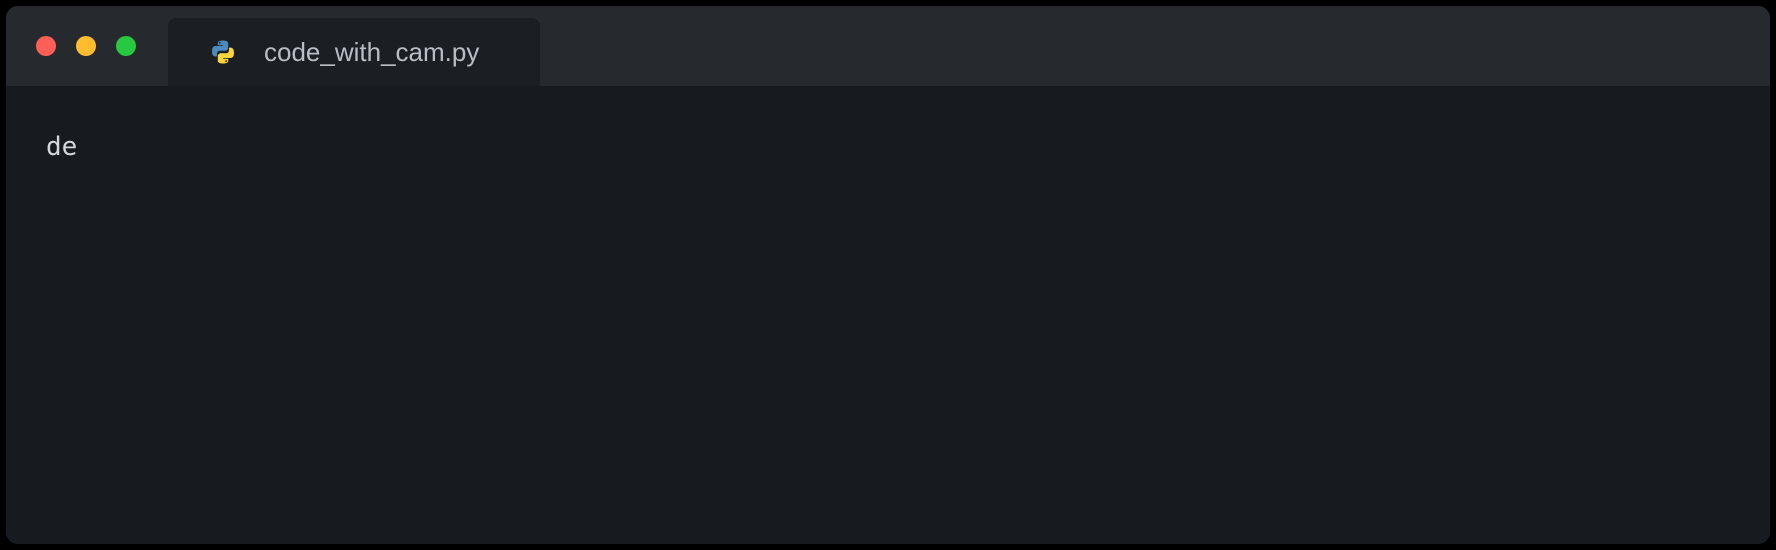 The image size is (1776, 550). I want to click on maximize-window-button, so click(126, 46).